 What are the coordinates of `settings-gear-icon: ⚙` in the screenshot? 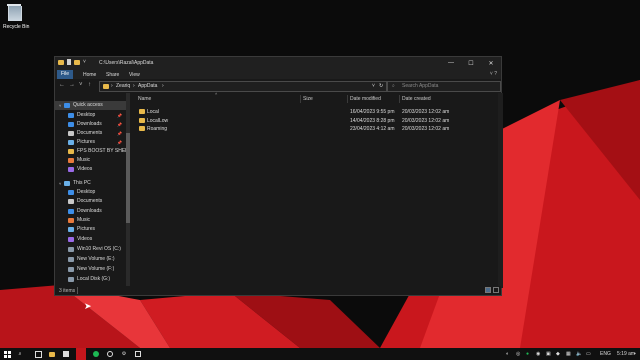 It's located at (124, 354).